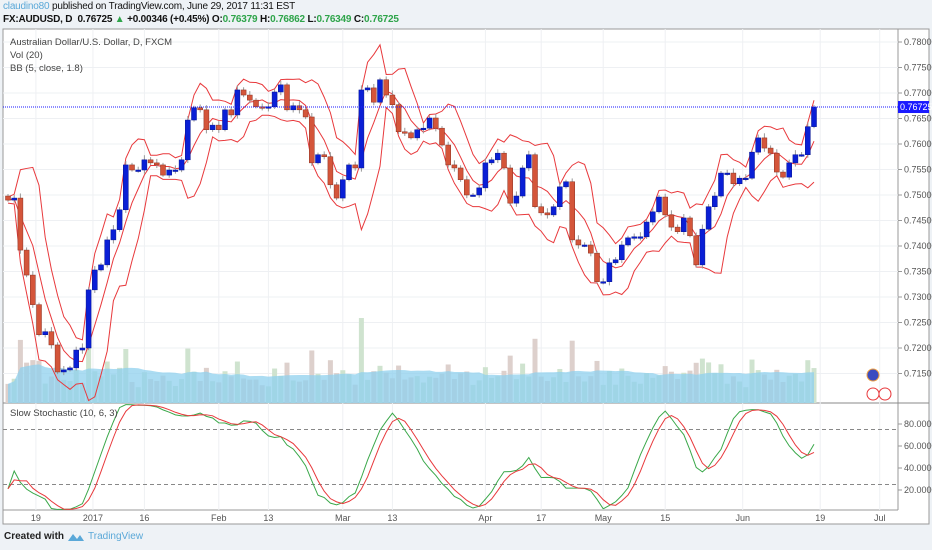 The height and width of the screenshot is (550, 932). What do you see at coordinates (91, 42) in the screenshot?
I see `legend-main: Australian Dollar/U.S. Dollar, D, FXCM` at bounding box center [91, 42].